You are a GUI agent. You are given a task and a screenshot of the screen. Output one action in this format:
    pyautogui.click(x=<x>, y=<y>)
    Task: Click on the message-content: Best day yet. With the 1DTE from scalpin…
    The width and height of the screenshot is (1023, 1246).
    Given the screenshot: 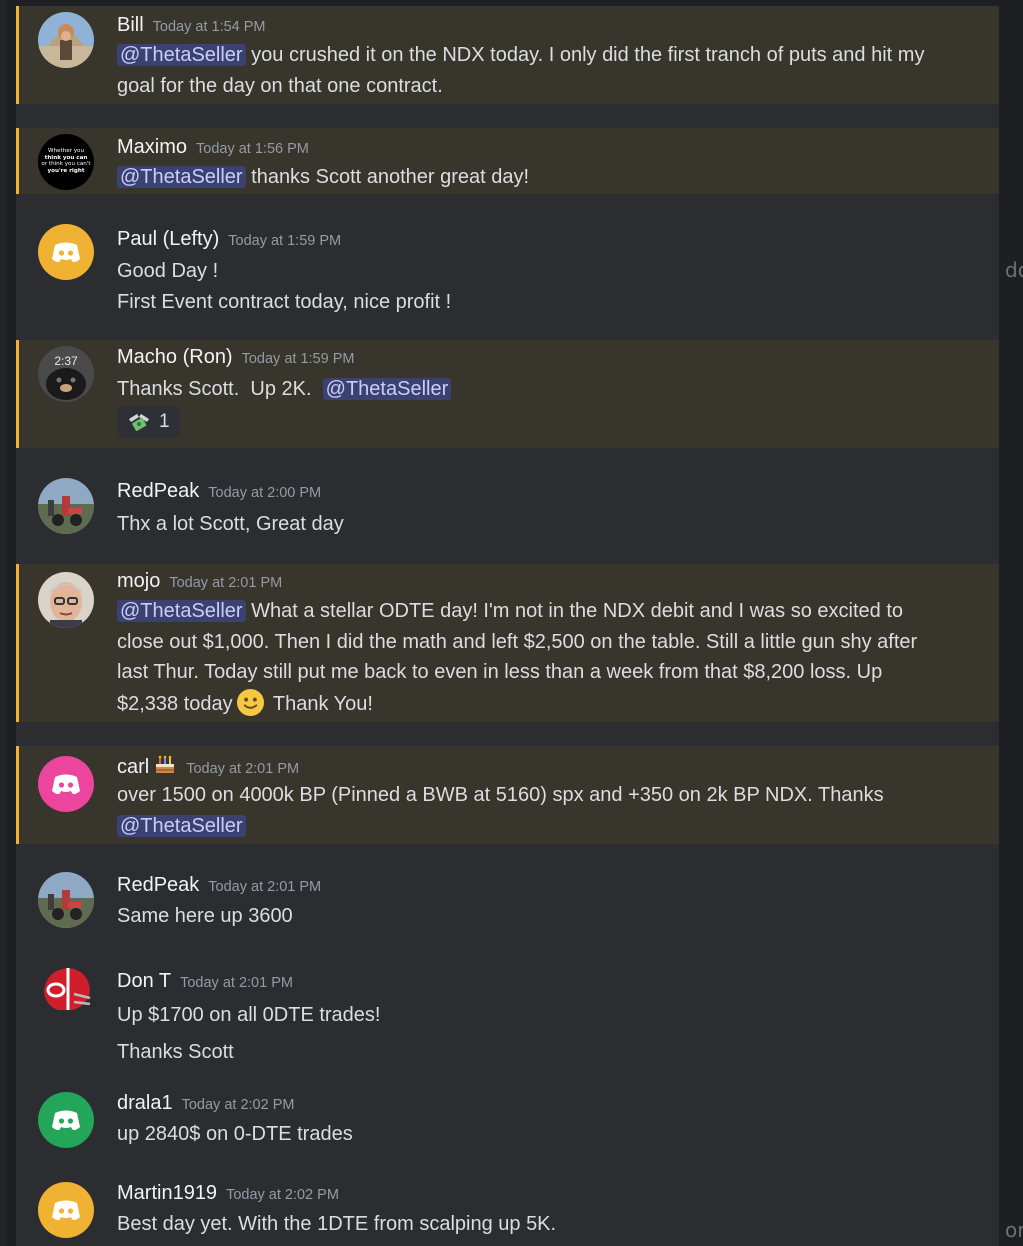 What is the action you would take?
    pyautogui.click(x=527, y=1224)
    